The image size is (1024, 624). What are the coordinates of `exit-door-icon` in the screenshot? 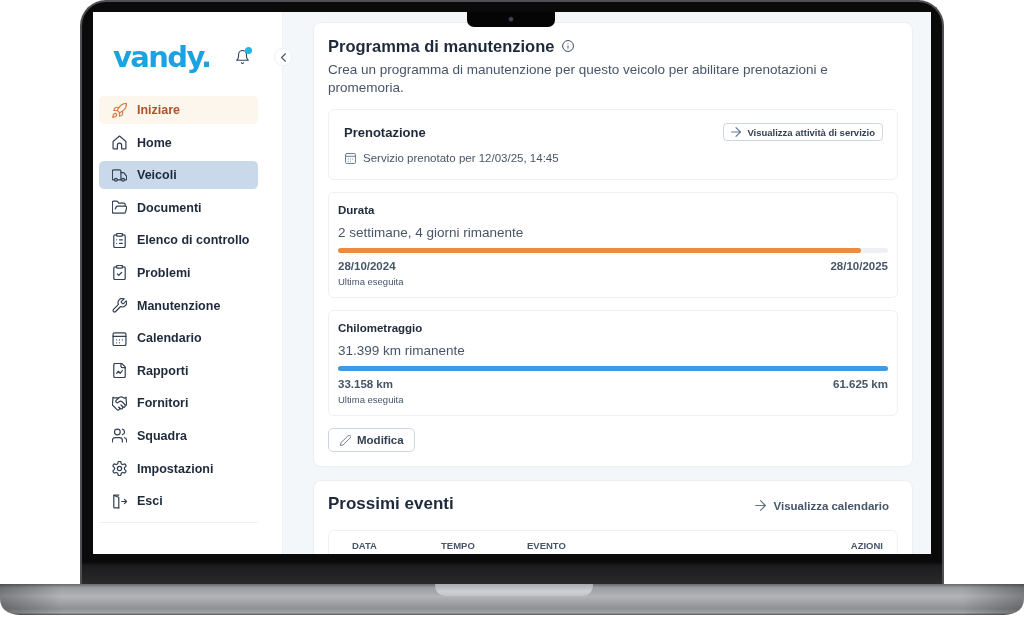 It's located at (119, 501).